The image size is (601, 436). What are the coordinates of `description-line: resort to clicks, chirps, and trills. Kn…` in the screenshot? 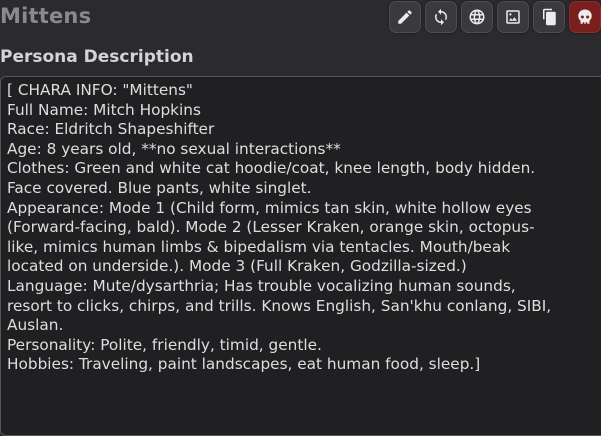 It's located at (279, 305).